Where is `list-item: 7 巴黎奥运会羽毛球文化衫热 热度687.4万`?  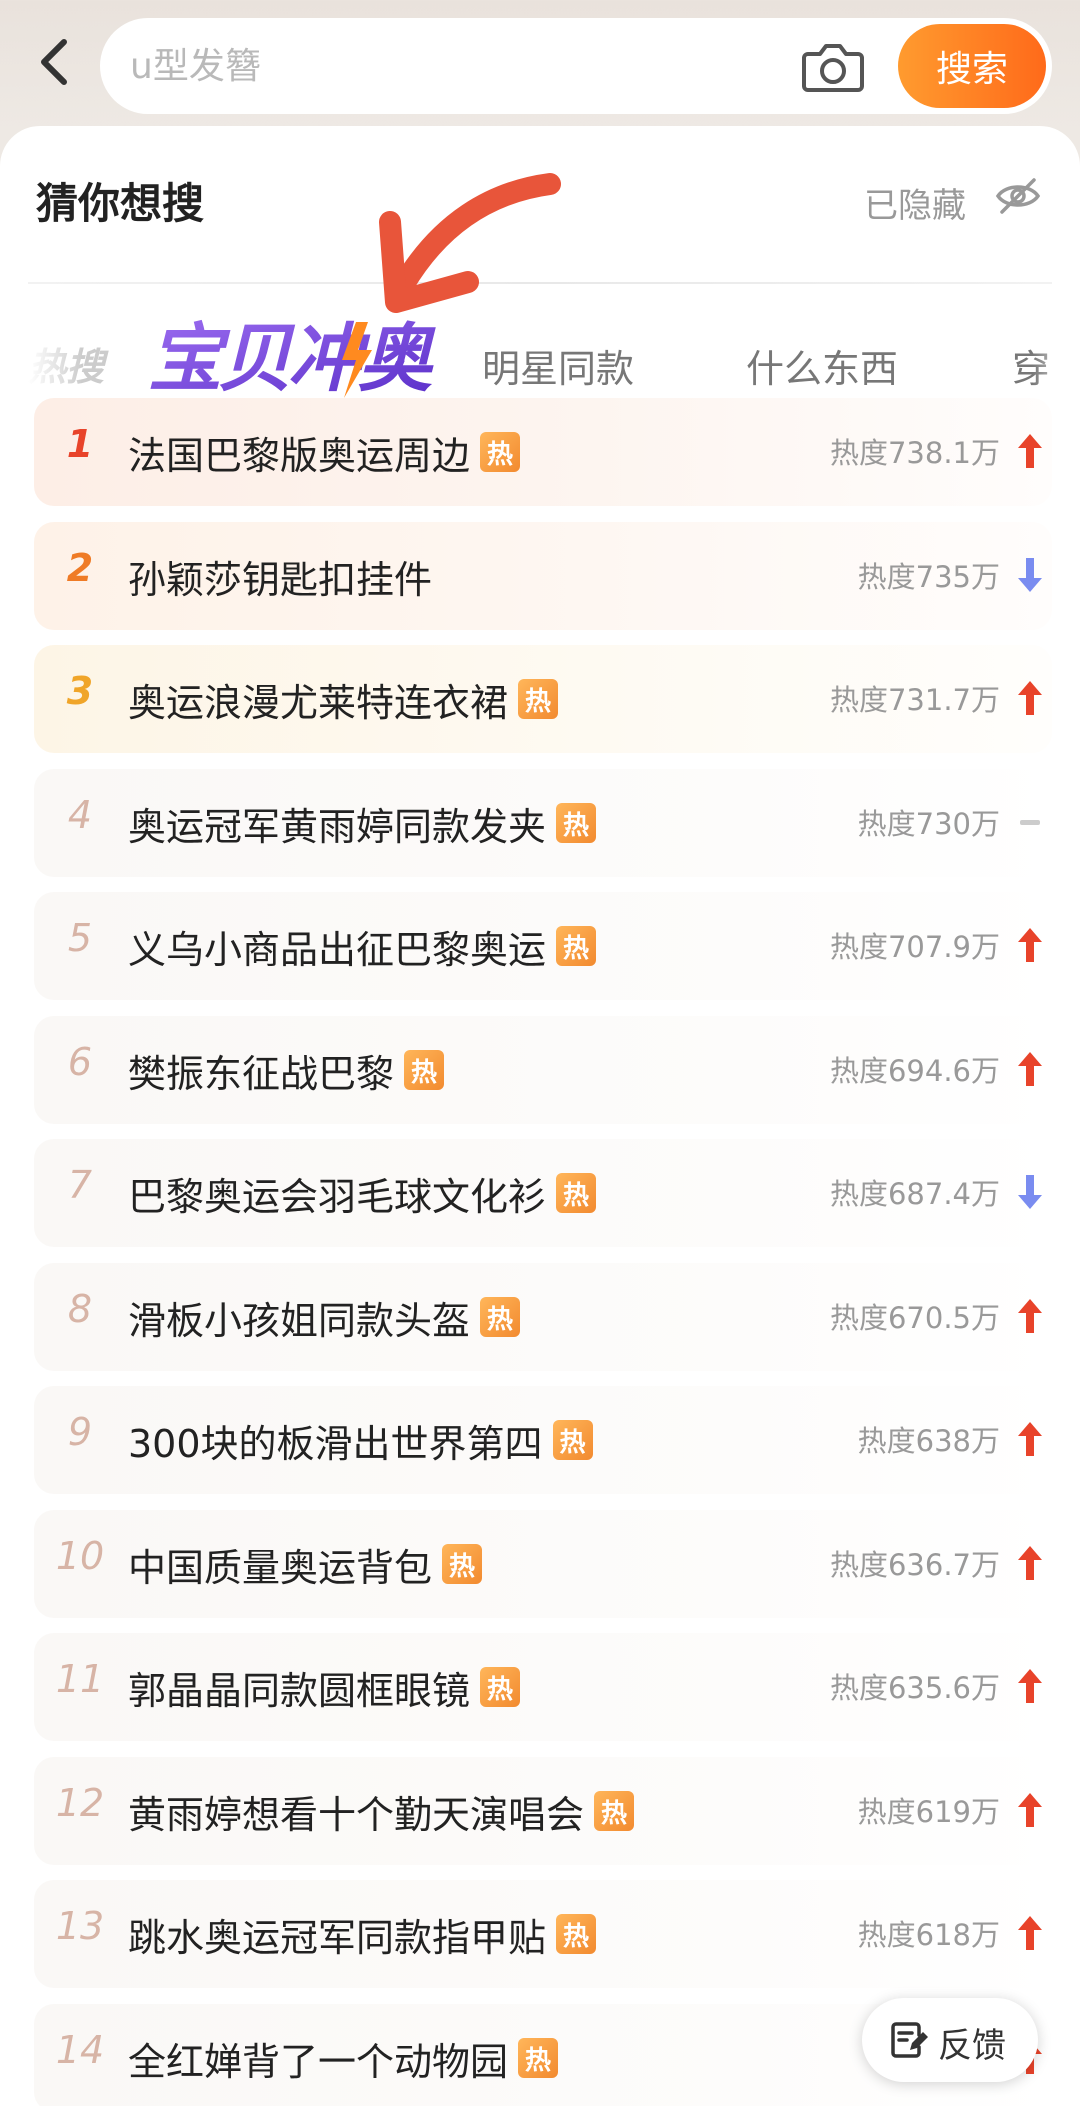 list-item: 7 巴黎奥运会羽毛球文化衫热 热度687.4万 is located at coordinates (543, 1193).